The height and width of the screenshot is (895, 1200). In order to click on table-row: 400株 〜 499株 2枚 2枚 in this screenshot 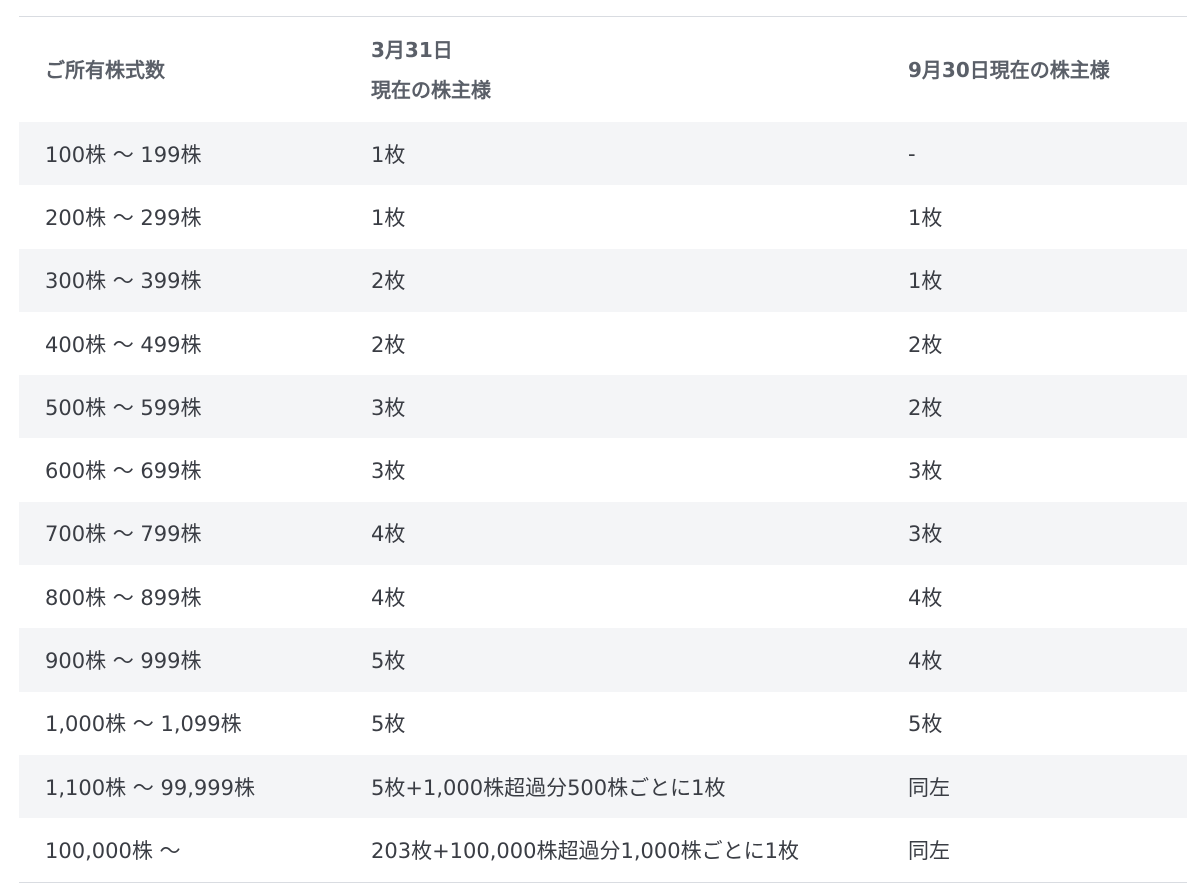, I will do `click(603, 343)`.